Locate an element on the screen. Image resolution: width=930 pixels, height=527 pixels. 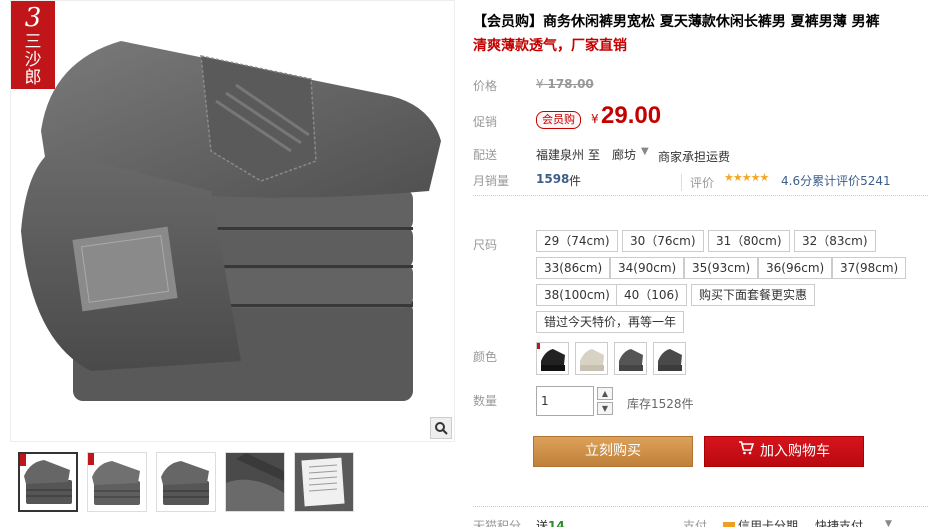
size-option: 36(96cm) is located at coordinates (795, 268).